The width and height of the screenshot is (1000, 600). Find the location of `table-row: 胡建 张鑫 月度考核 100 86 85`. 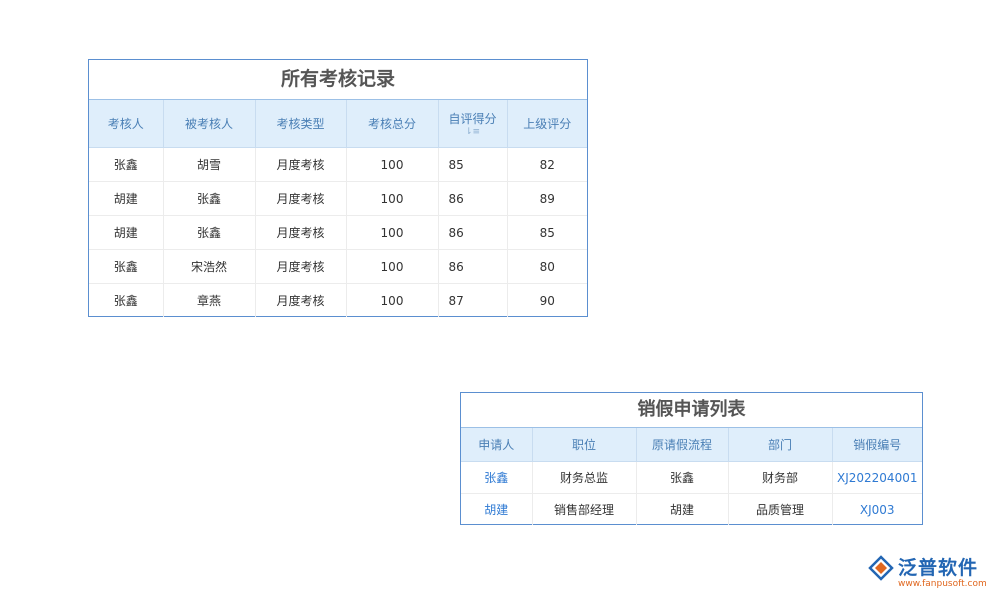

table-row: 胡建 张鑫 月度考核 100 86 85 is located at coordinates (338, 232).